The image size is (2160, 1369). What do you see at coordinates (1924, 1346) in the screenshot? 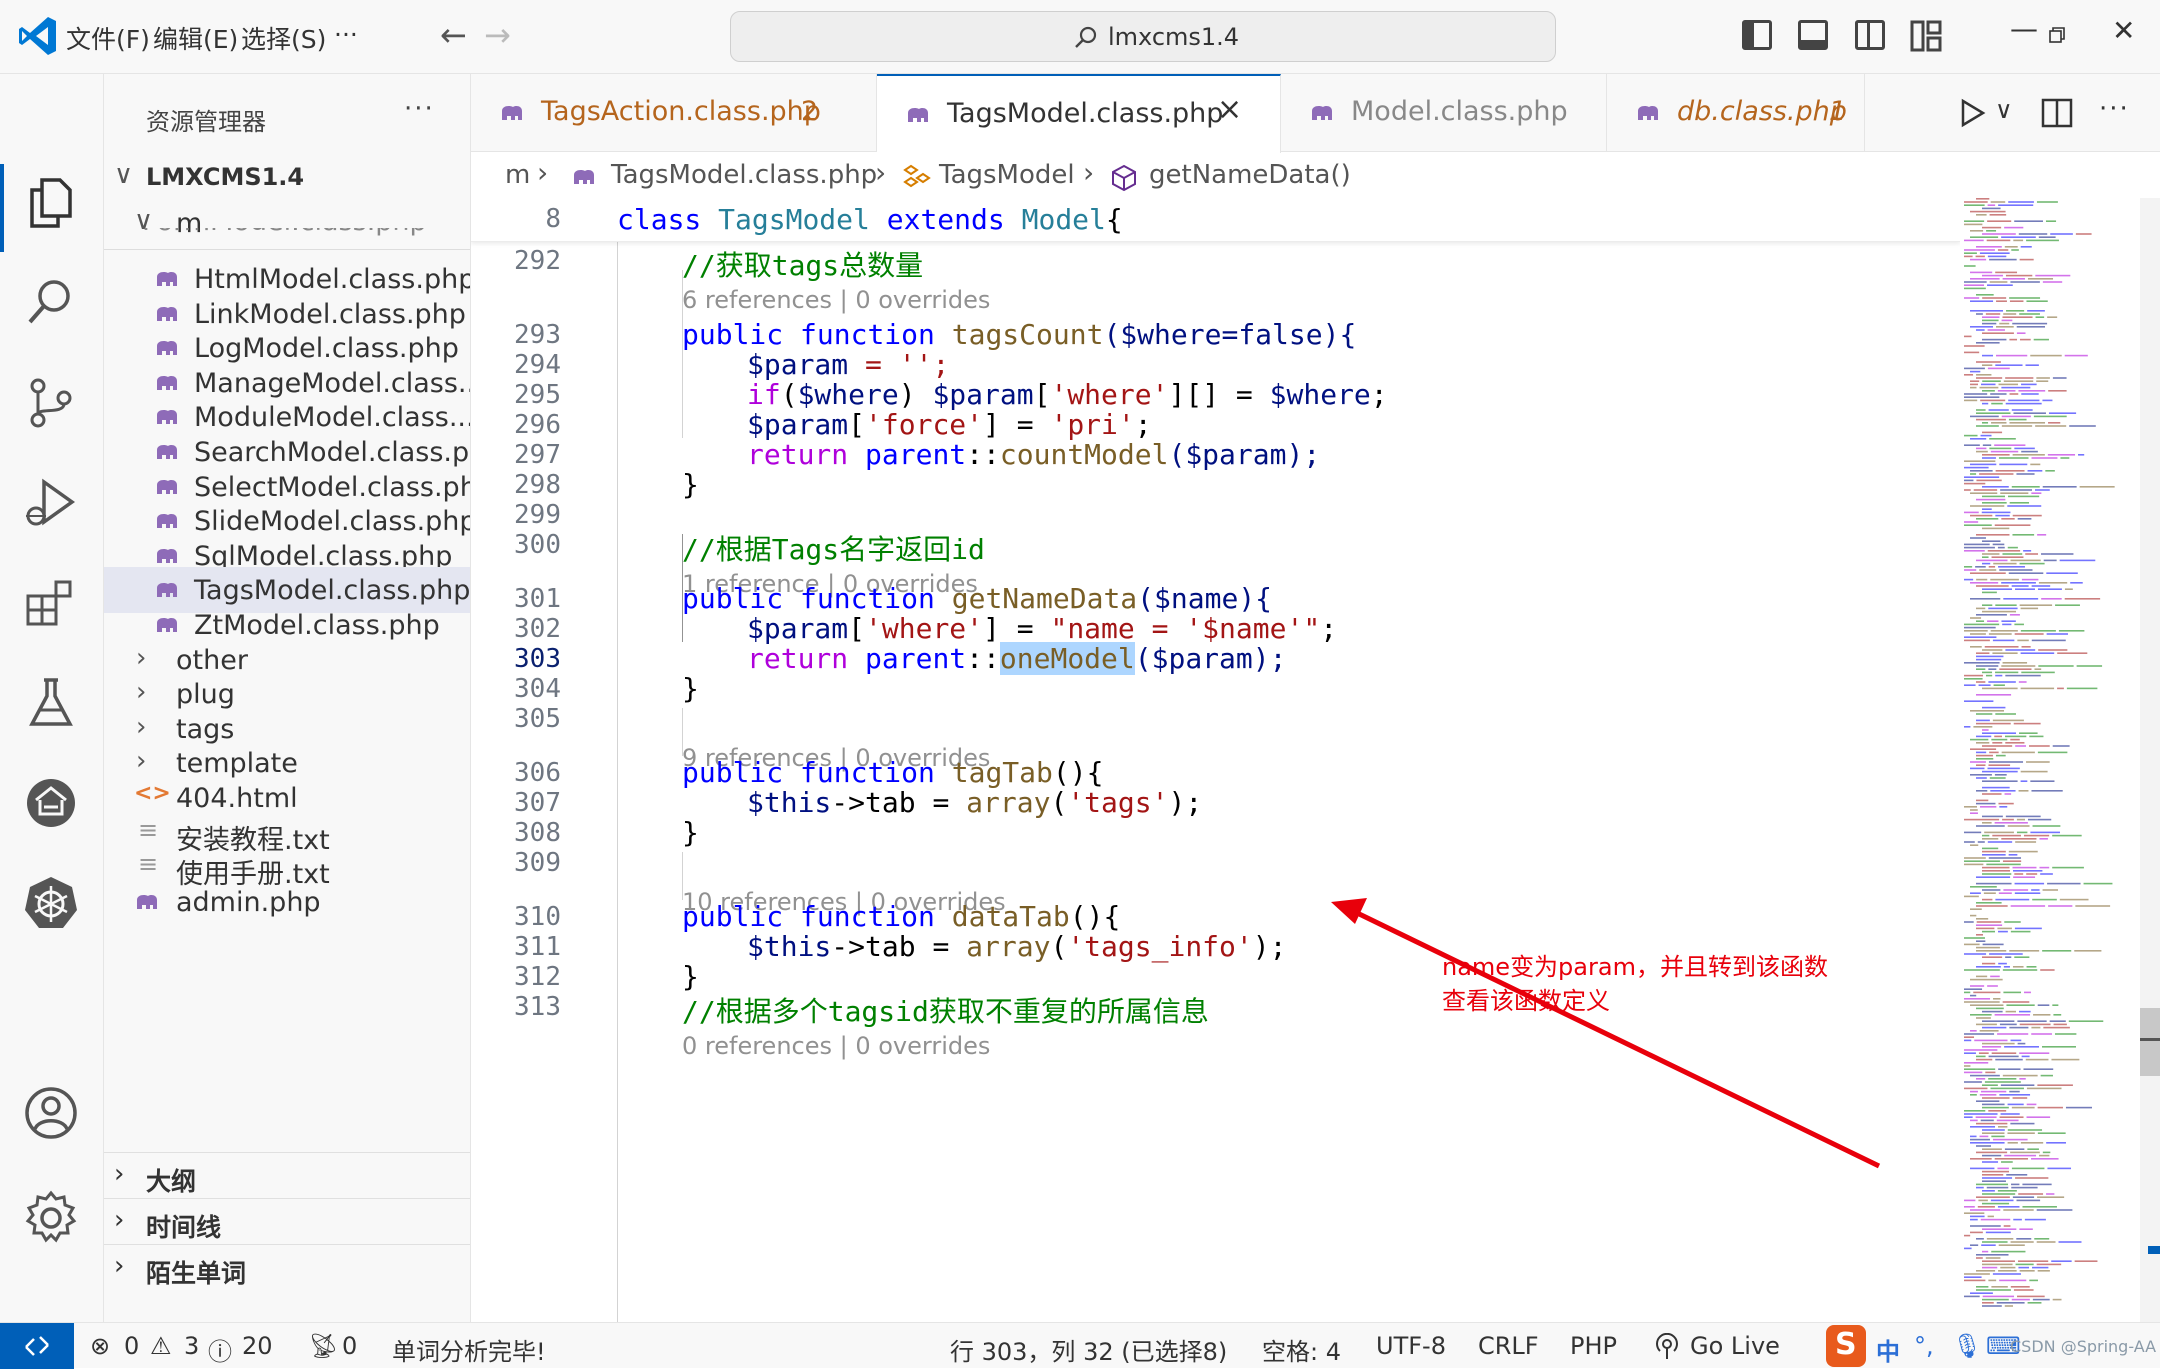
I see `ime-punct-icon: °,` at bounding box center [1924, 1346].